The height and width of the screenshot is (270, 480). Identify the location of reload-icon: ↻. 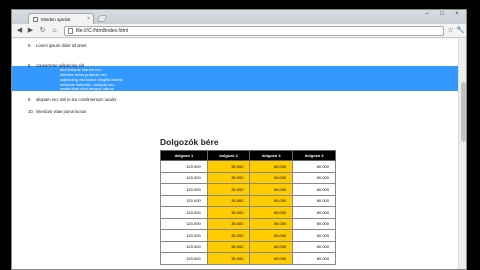
(42, 31).